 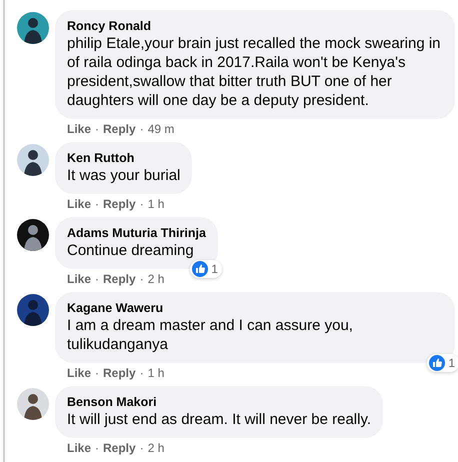 What do you see at coordinates (101, 158) in the screenshot?
I see `author-name: Ken Ruttoh` at bounding box center [101, 158].